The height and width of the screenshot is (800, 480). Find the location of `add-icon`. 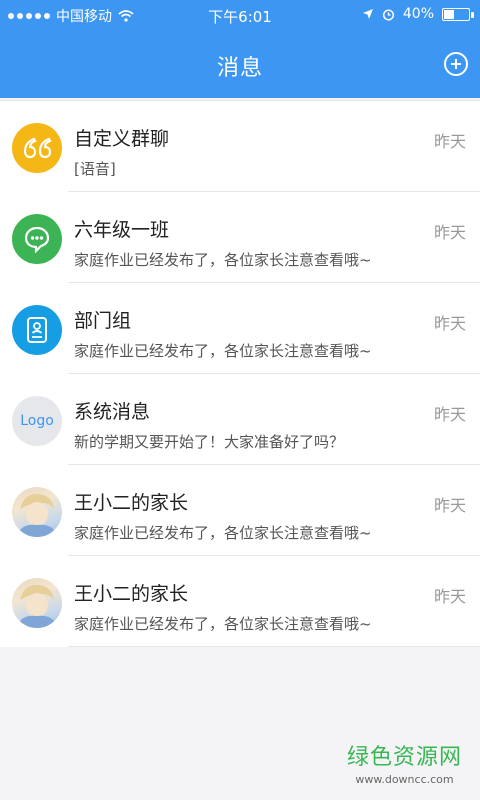

add-icon is located at coordinates (456, 64).